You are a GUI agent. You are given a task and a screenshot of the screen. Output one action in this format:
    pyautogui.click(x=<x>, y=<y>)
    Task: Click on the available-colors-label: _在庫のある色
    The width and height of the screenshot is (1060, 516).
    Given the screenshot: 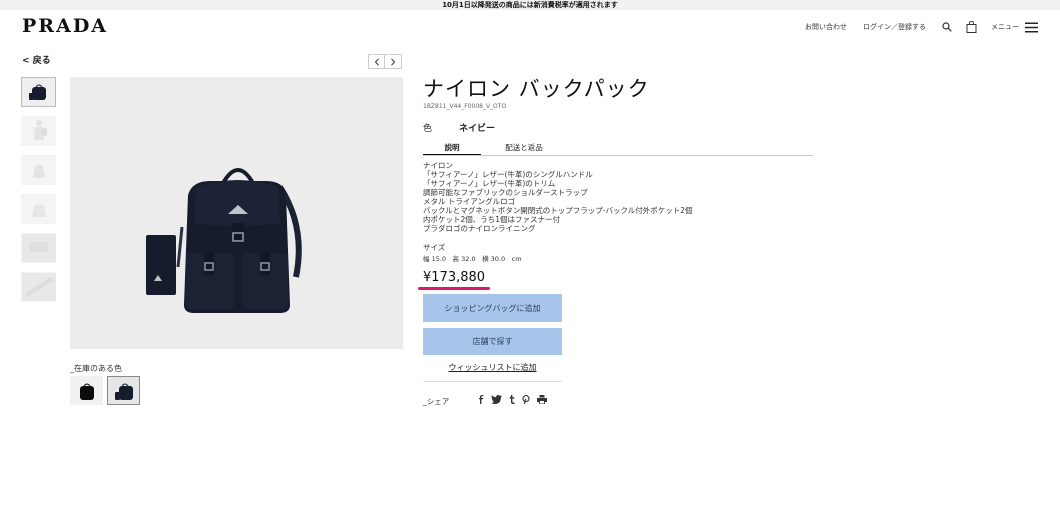 What is the action you would take?
    pyautogui.click(x=96, y=368)
    